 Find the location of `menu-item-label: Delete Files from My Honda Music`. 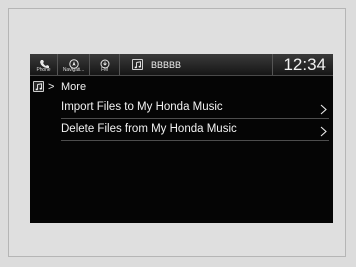

menu-item-label: Delete Files from My Honda Music is located at coordinates (149, 129).